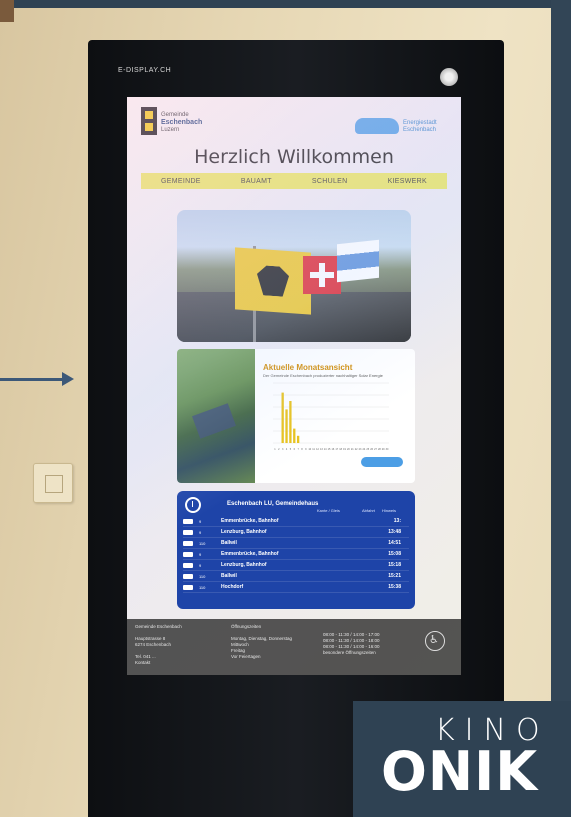 Image resolution: width=571 pixels, height=817 pixels. I want to click on eschenbach-flag, so click(273, 281).